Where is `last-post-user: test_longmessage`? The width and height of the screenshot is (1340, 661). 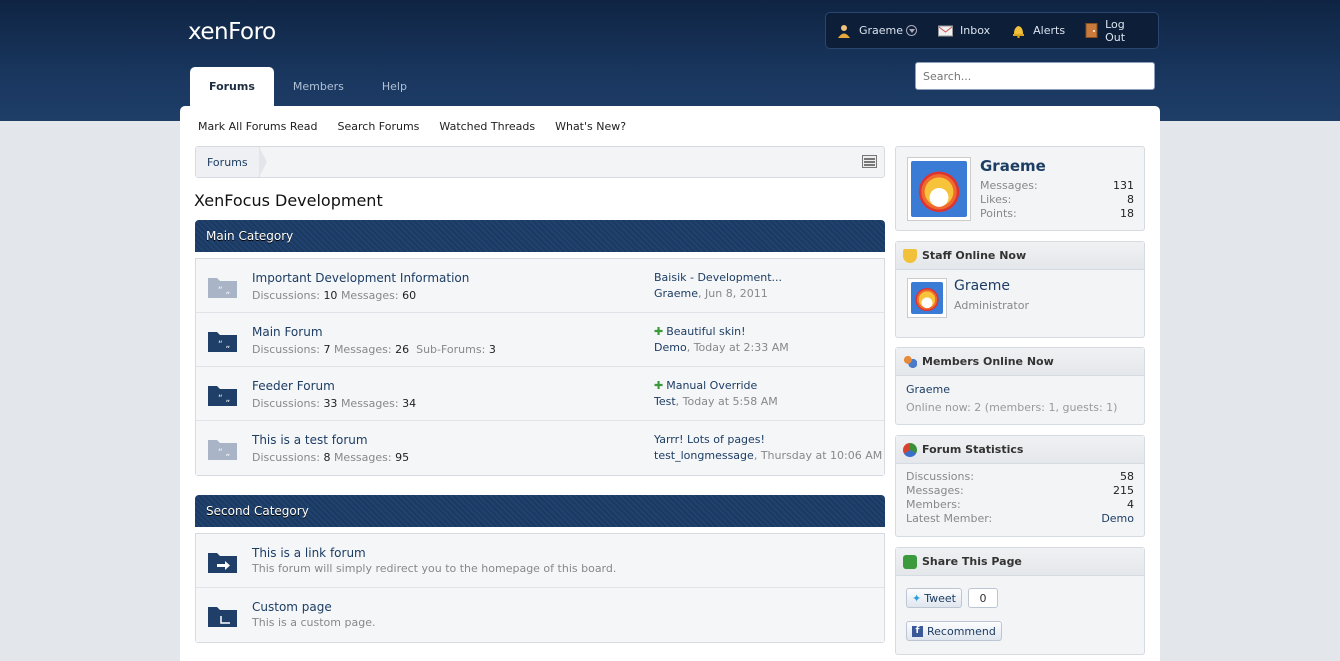
last-post-user: test_longmessage is located at coordinates (704, 455).